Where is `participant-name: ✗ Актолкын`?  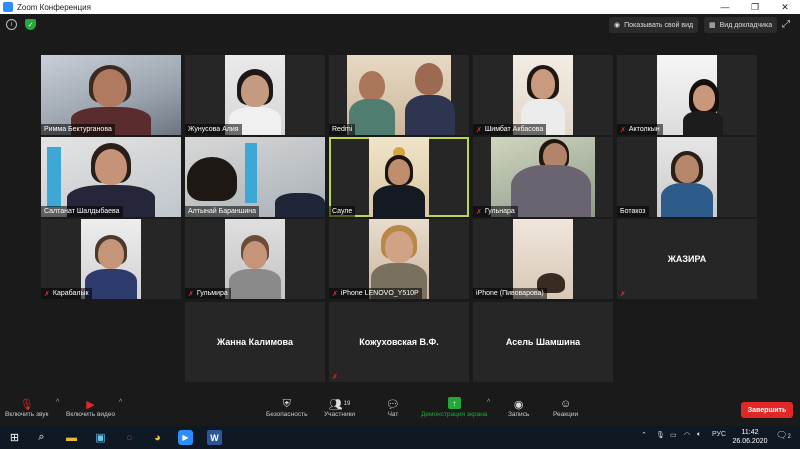
participant-name: ✗ Актолкын is located at coordinates (640, 129).